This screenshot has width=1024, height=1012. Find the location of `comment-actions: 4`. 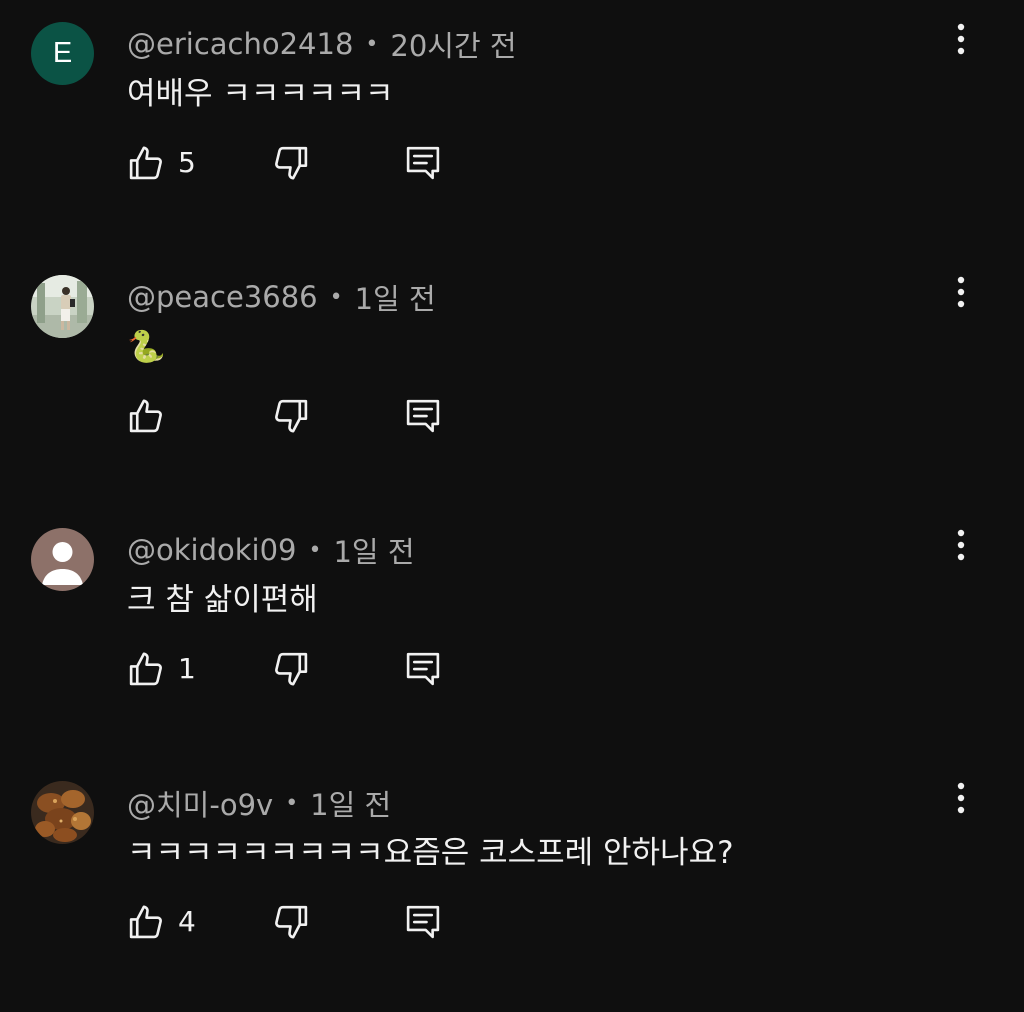

comment-actions: 4 is located at coordinates (300, 922).